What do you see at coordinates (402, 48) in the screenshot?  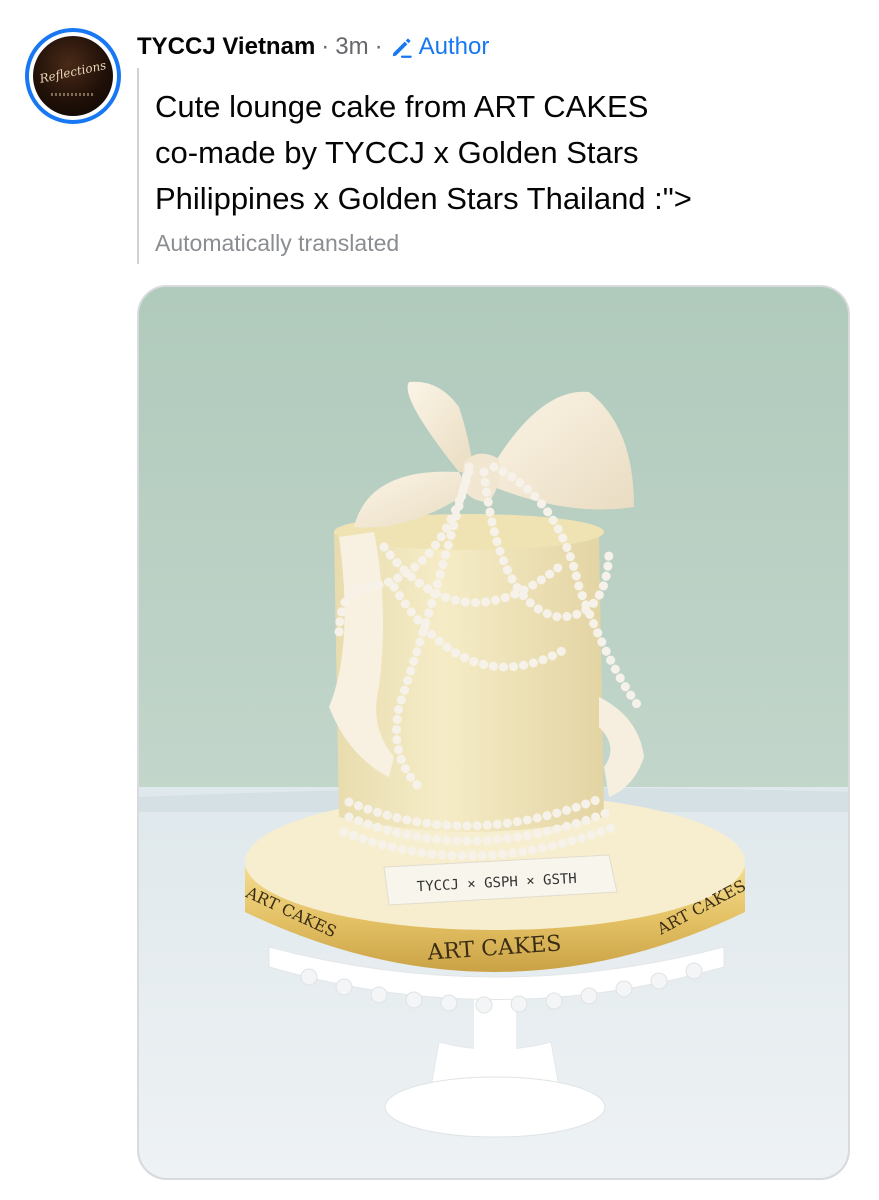 I see `pencil-icon` at bounding box center [402, 48].